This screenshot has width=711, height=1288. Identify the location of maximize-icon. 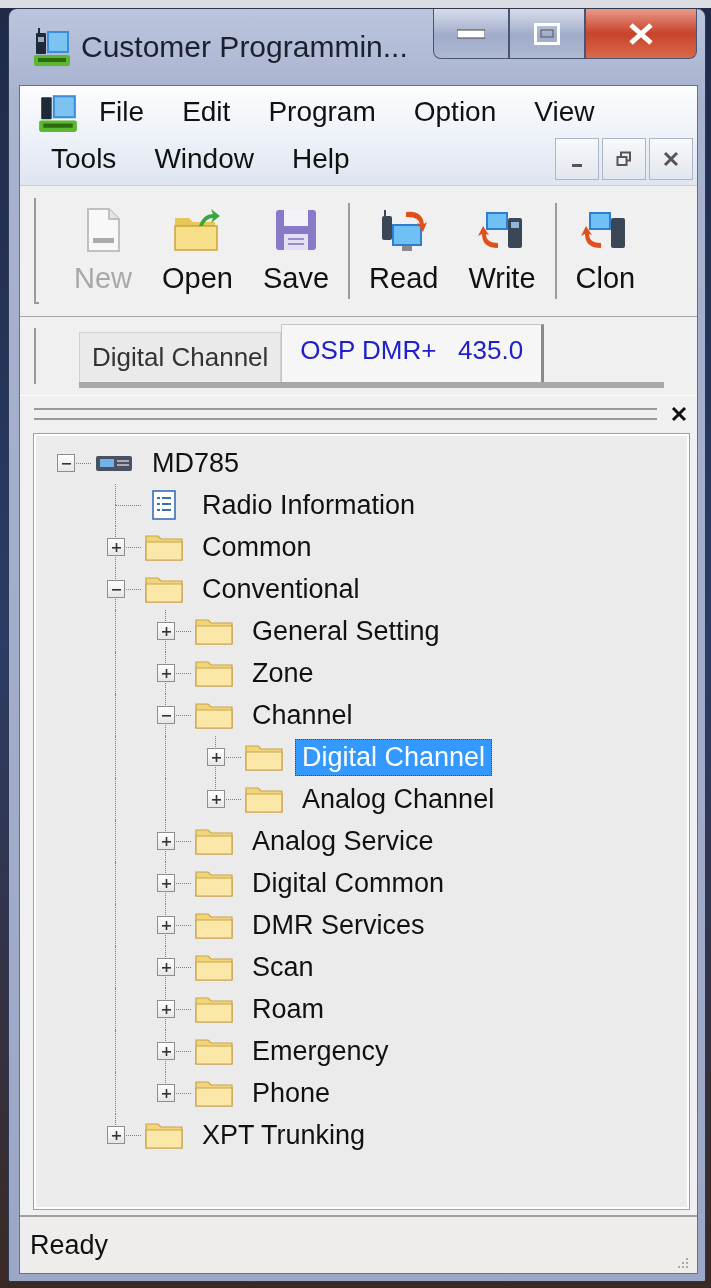
(547, 33).